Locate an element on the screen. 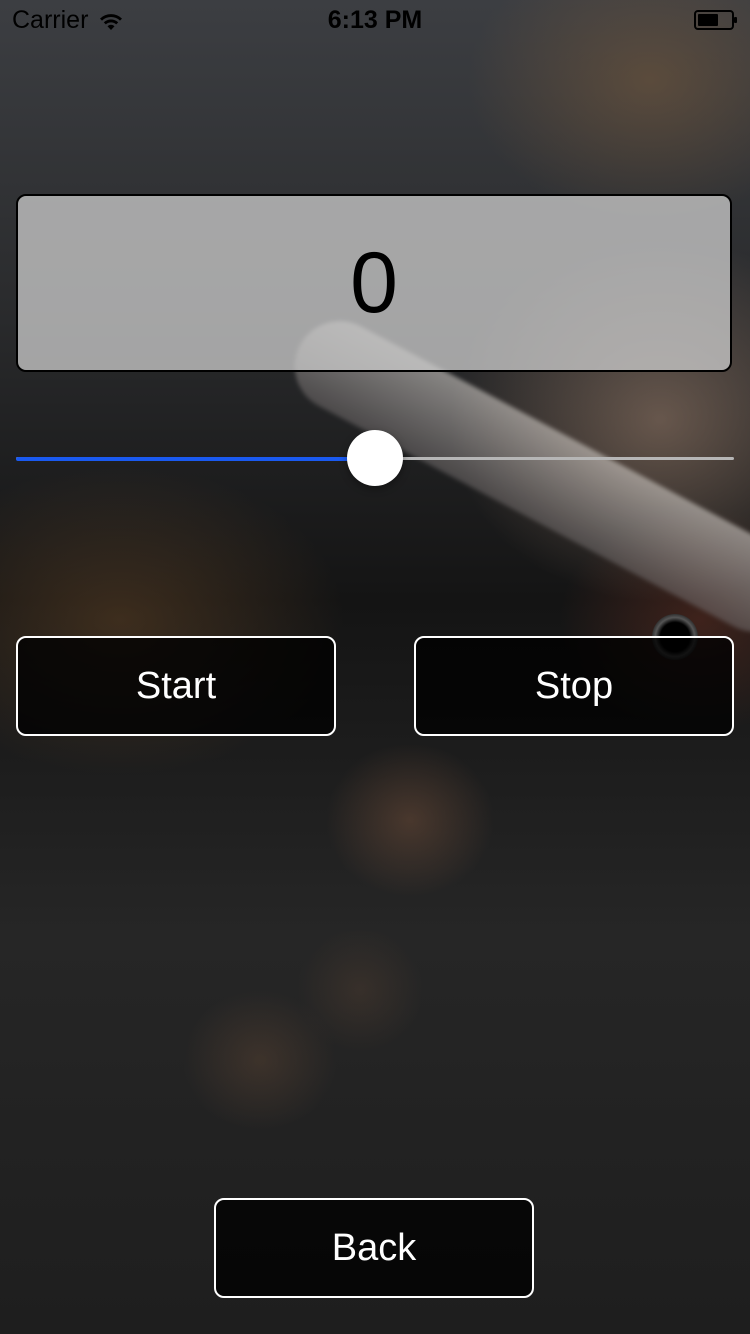 The width and height of the screenshot is (750, 1334). slider-fill is located at coordinates (195, 459).